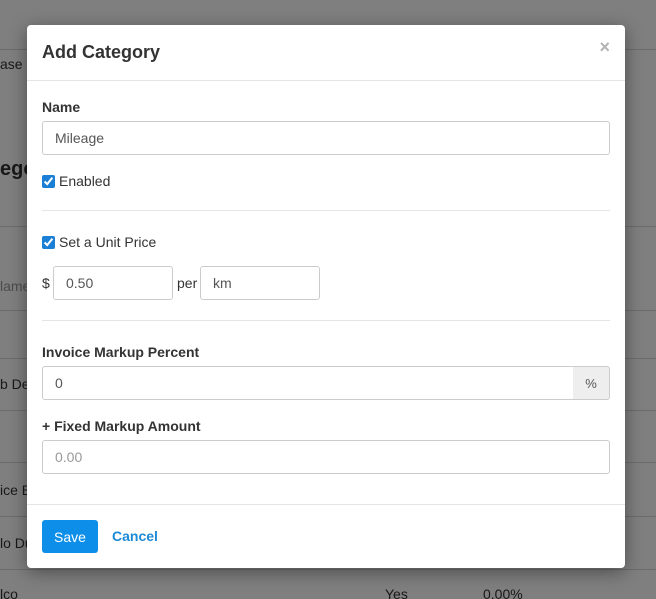 This screenshot has width=656, height=599. Describe the element at coordinates (308, 383) in the screenshot. I see `markup-percent-input` at that location.